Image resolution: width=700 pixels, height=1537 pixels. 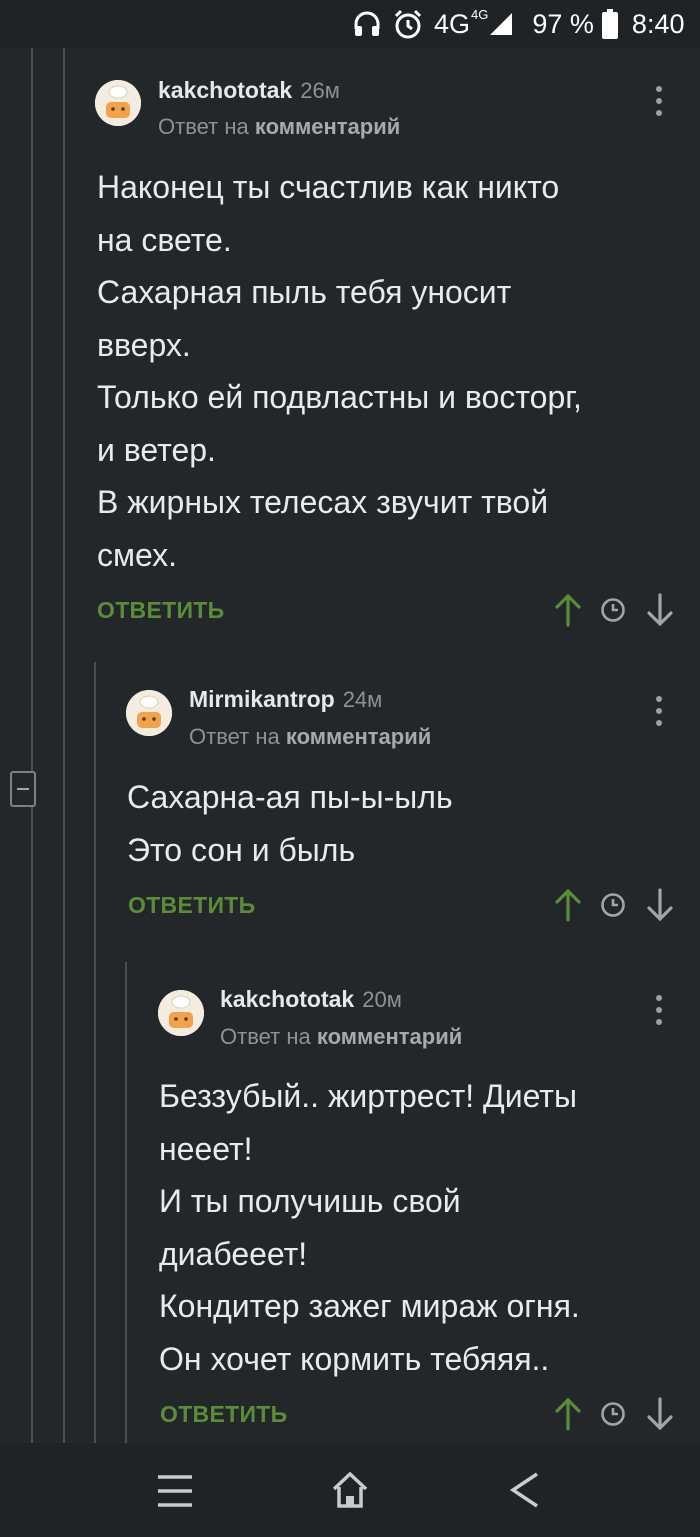 I want to click on back-icon, so click(x=525, y=1490).